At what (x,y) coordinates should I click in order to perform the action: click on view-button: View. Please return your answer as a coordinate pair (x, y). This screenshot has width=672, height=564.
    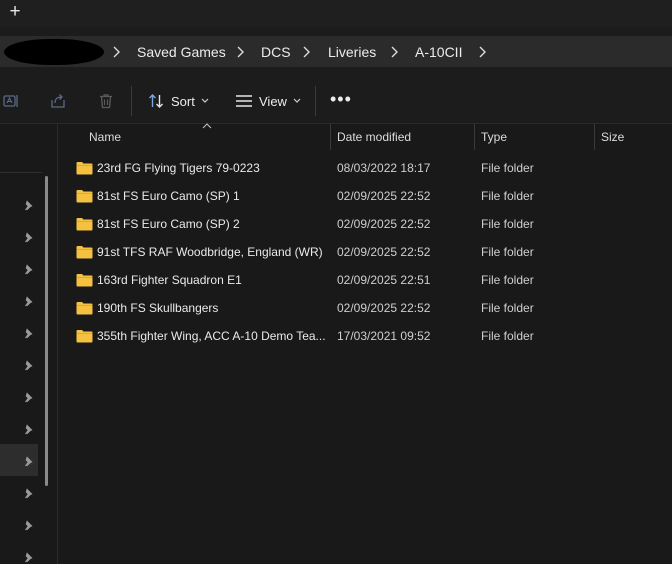
    Looking at the image, I should click on (268, 101).